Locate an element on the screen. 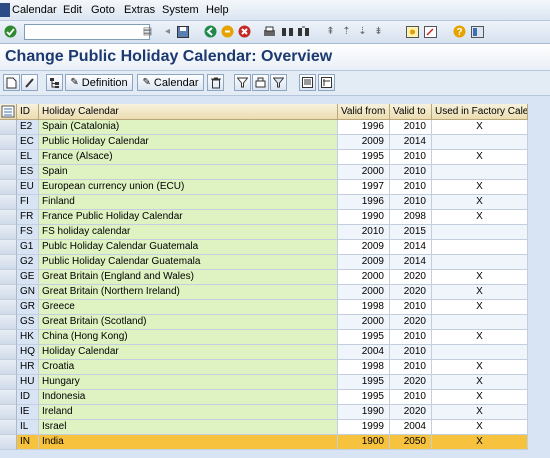 The width and height of the screenshot is (550, 458). cell-valid-to: 2020 is located at coordinates (411, 292).